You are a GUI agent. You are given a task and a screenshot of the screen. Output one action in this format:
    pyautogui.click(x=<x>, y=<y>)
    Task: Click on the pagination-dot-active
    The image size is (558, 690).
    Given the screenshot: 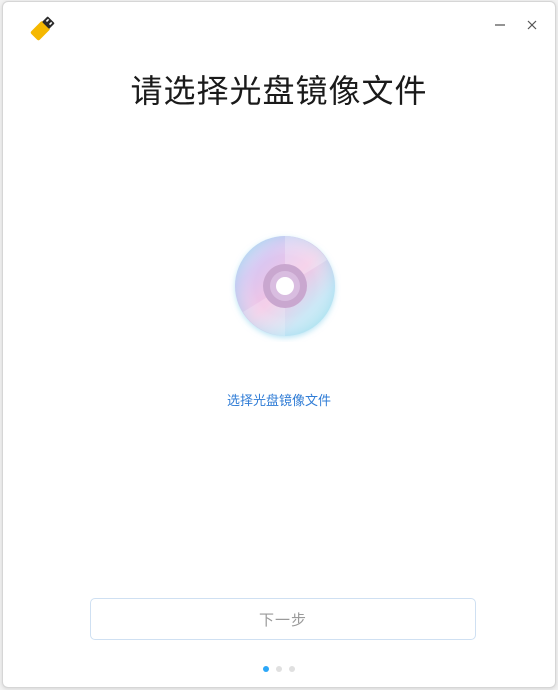 What is the action you would take?
    pyautogui.click(x=266, y=669)
    